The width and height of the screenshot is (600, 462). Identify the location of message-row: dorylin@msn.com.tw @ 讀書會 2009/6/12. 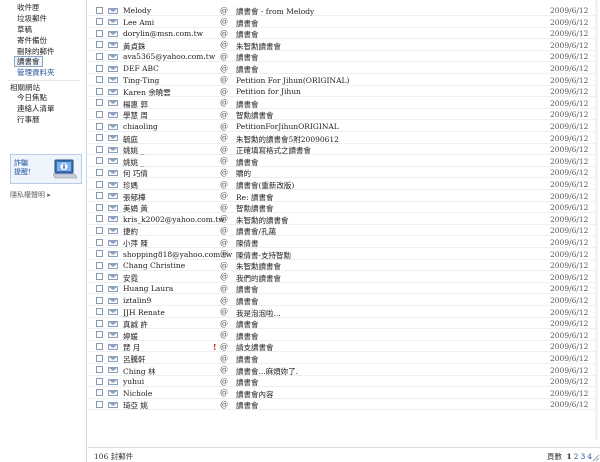
(341, 34).